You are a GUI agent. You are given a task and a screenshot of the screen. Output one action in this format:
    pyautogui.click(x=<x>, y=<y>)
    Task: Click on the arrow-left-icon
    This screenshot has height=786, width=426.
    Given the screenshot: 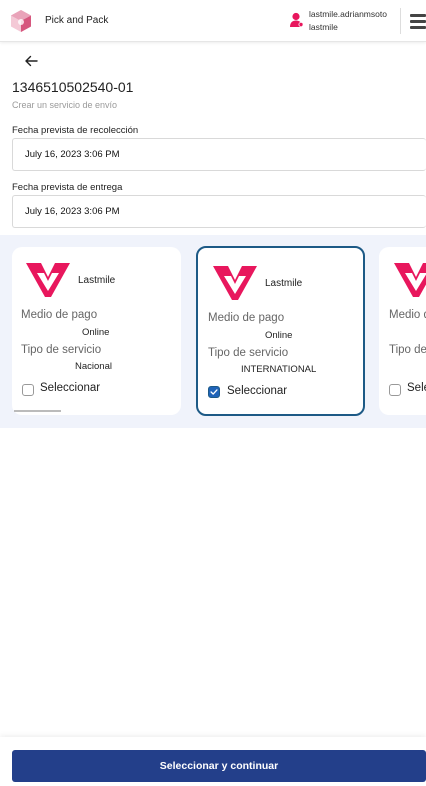 What is the action you would take?
    pyautogui.click(x=31, y=61)
    